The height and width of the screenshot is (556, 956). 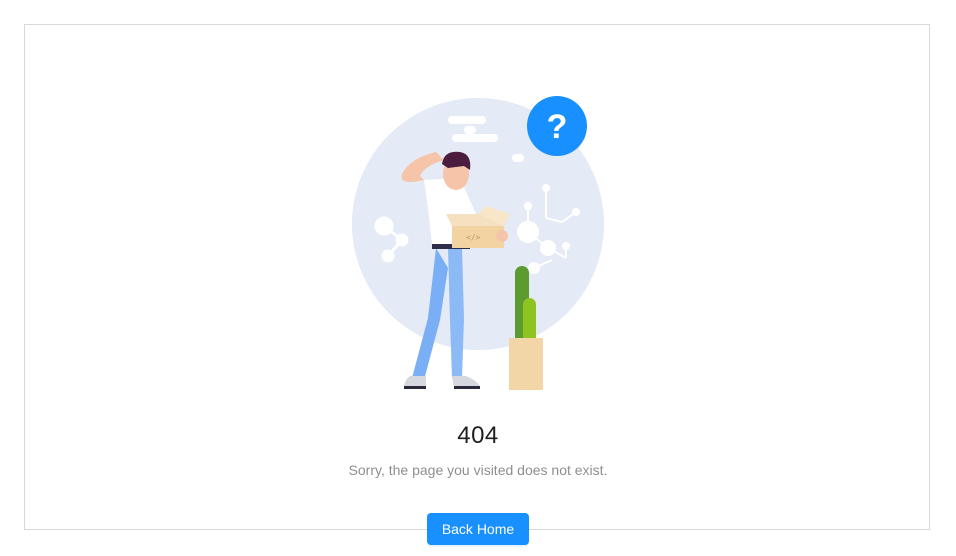 I want to click on back-home-button: Back Home, so click(x=478, y=529).